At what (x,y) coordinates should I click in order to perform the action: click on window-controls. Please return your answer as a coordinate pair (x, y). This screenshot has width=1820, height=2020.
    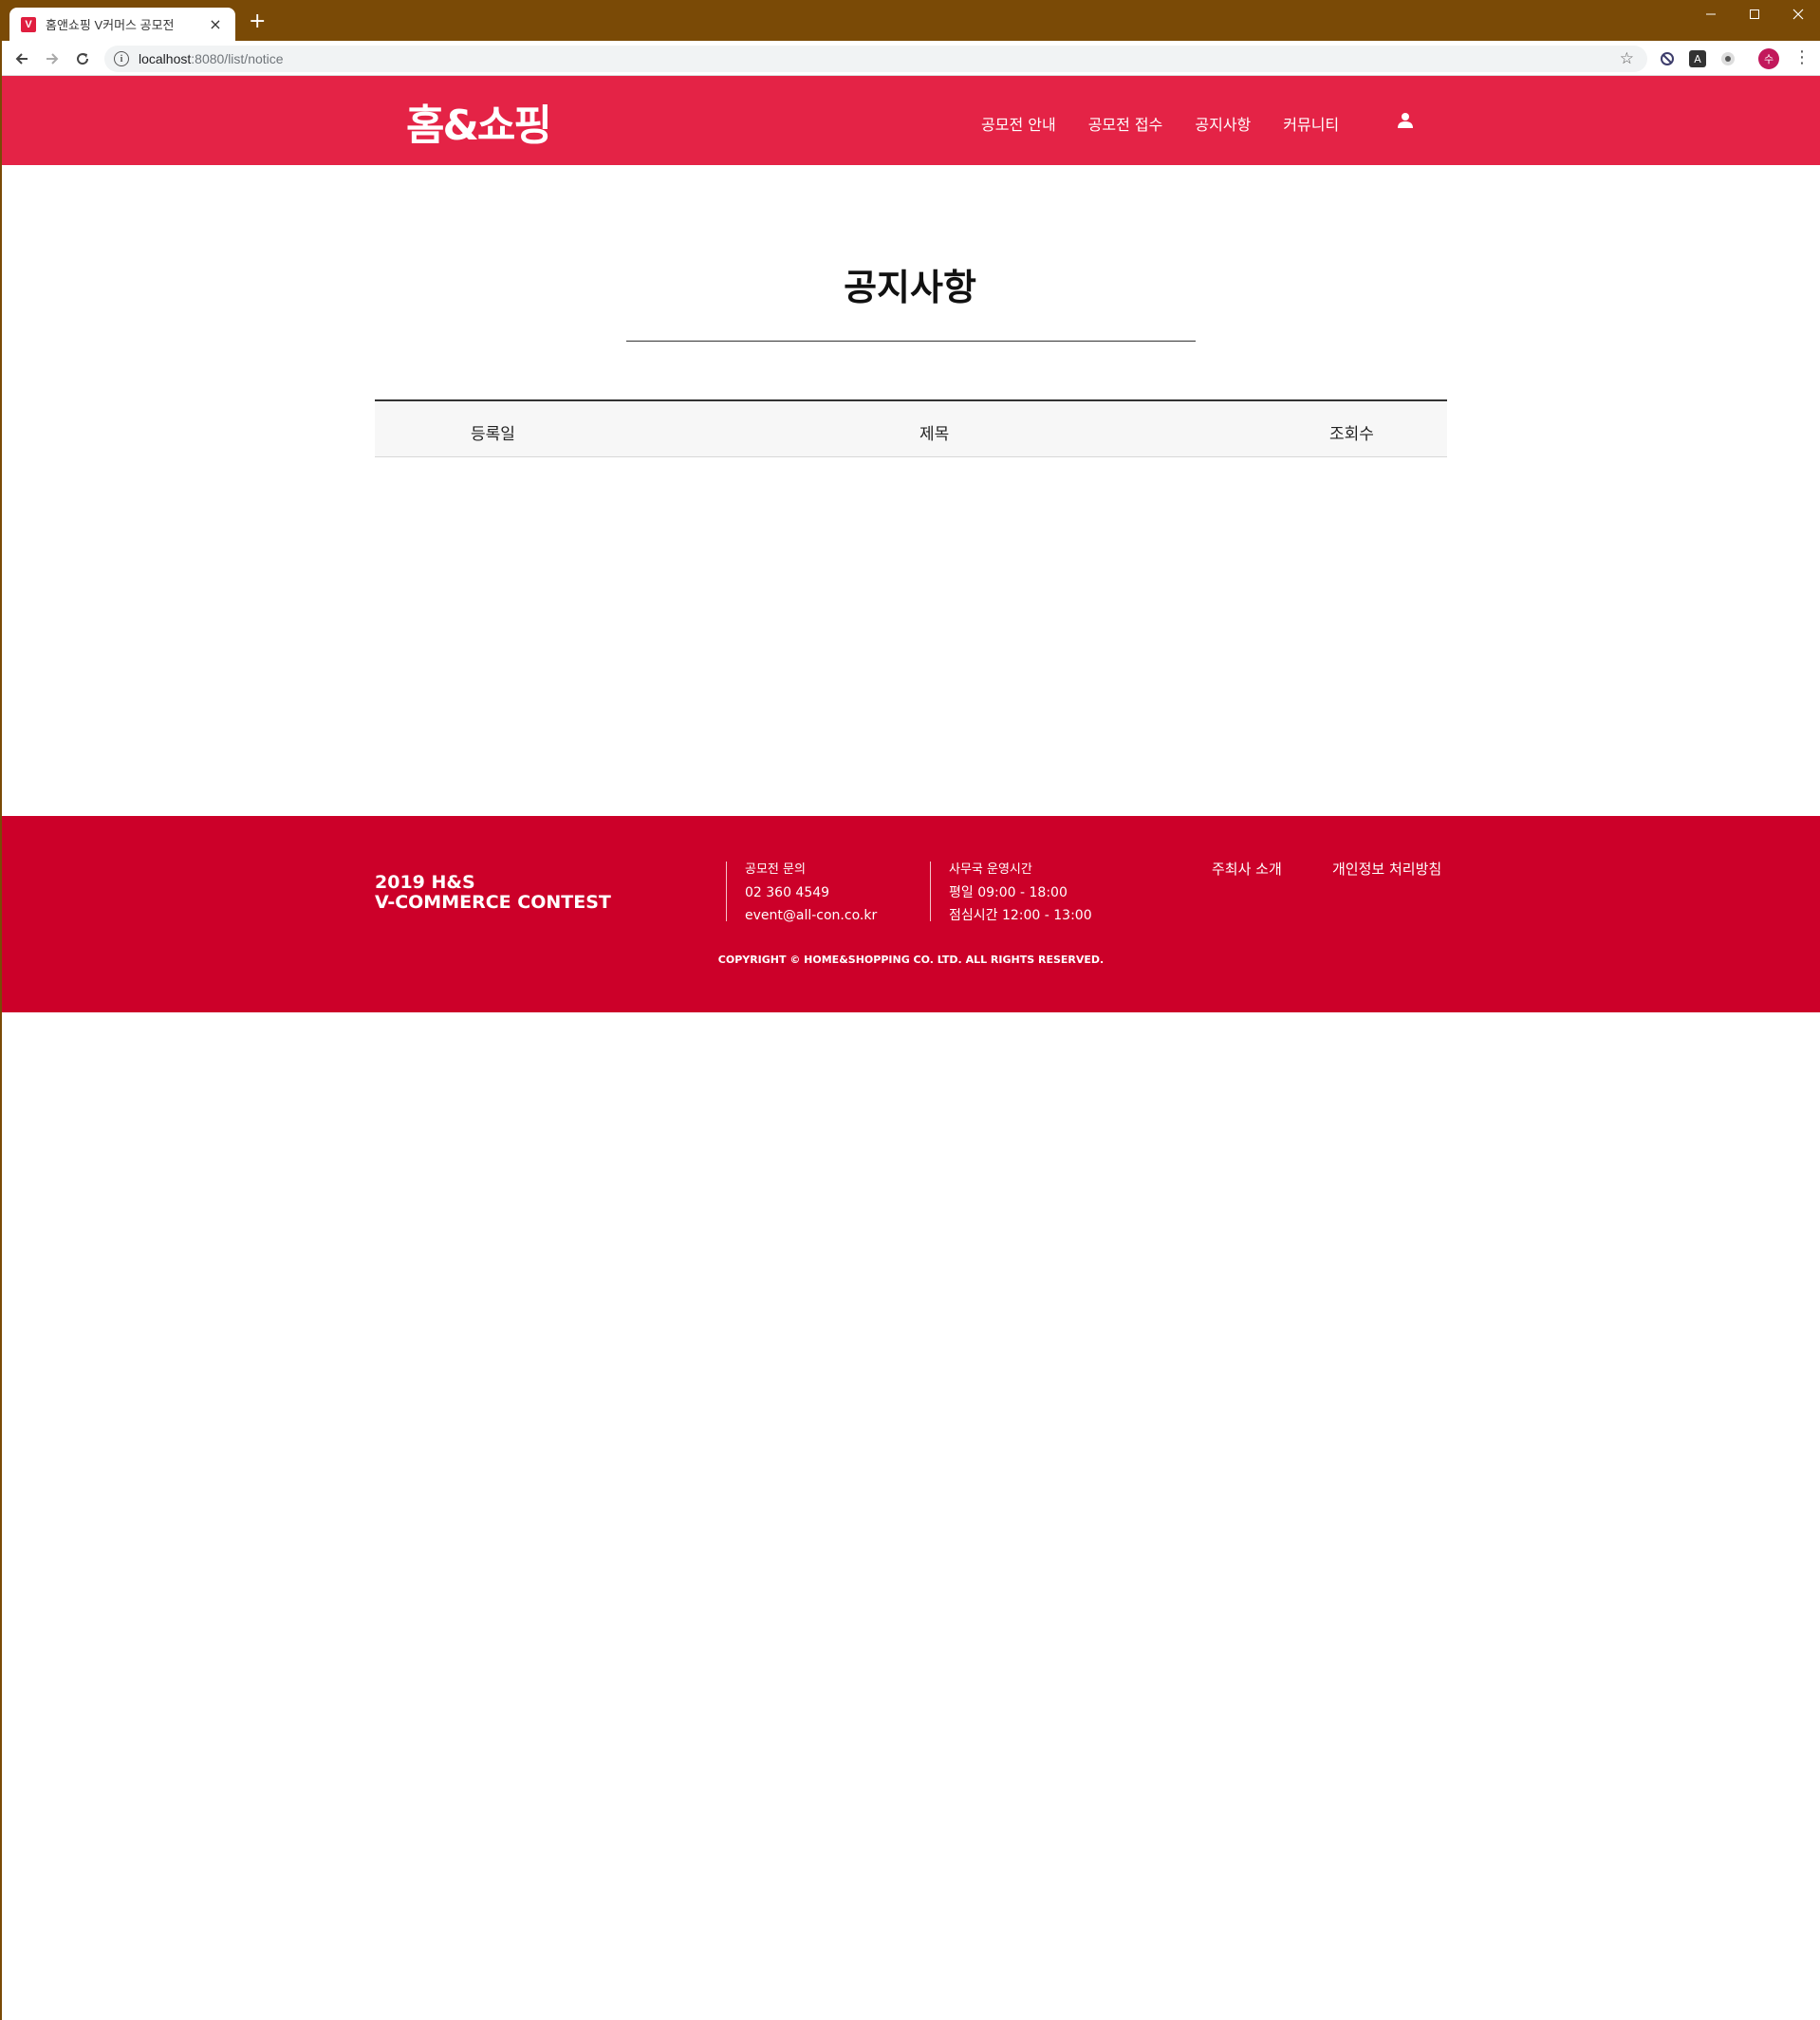
    Looking at the image, I should click on (1754, 14).